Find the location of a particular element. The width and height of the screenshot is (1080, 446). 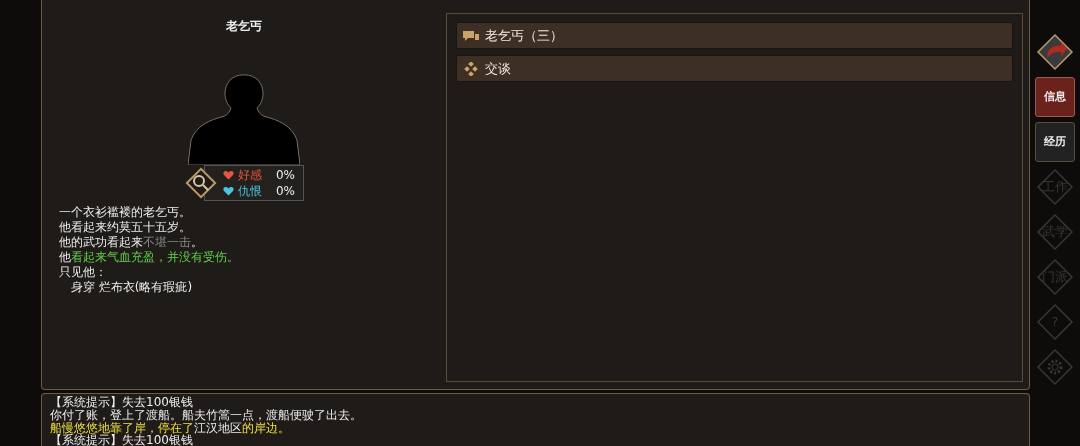

option-button: 老乞丐（三） is located at coordinates (734, 35).